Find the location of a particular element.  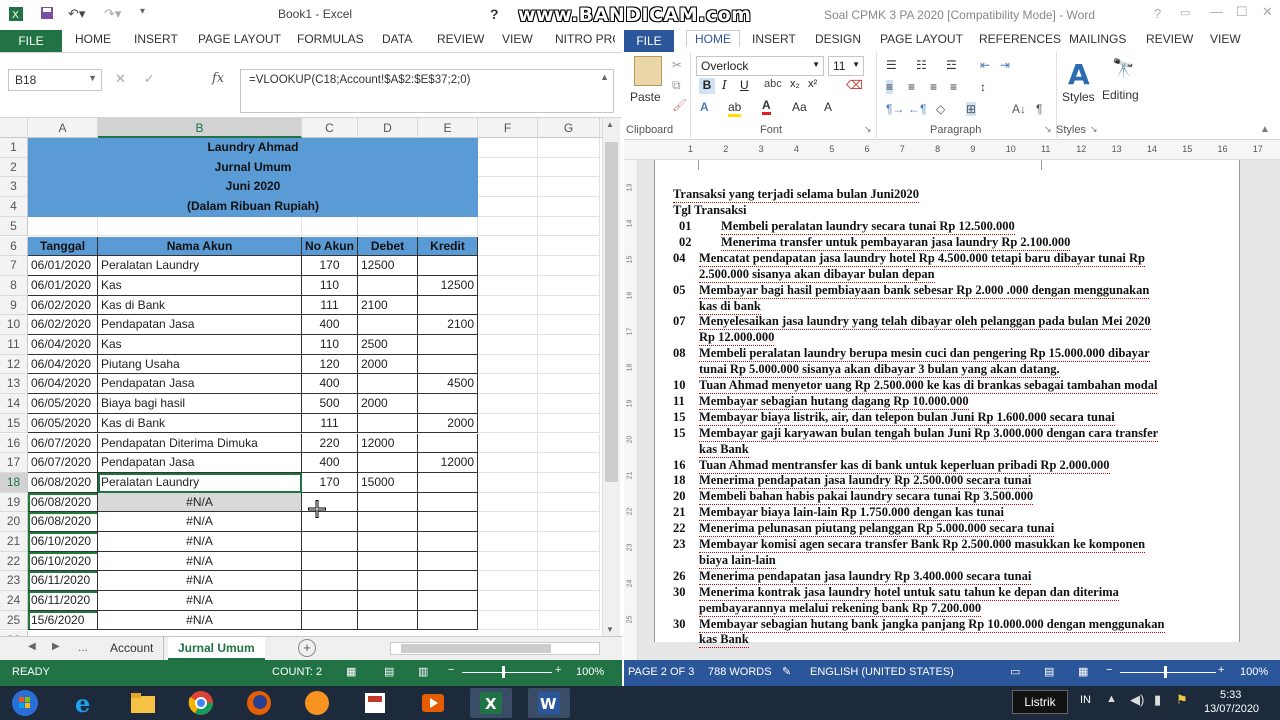

row-header: 9 is located at coordinates (14, 305).